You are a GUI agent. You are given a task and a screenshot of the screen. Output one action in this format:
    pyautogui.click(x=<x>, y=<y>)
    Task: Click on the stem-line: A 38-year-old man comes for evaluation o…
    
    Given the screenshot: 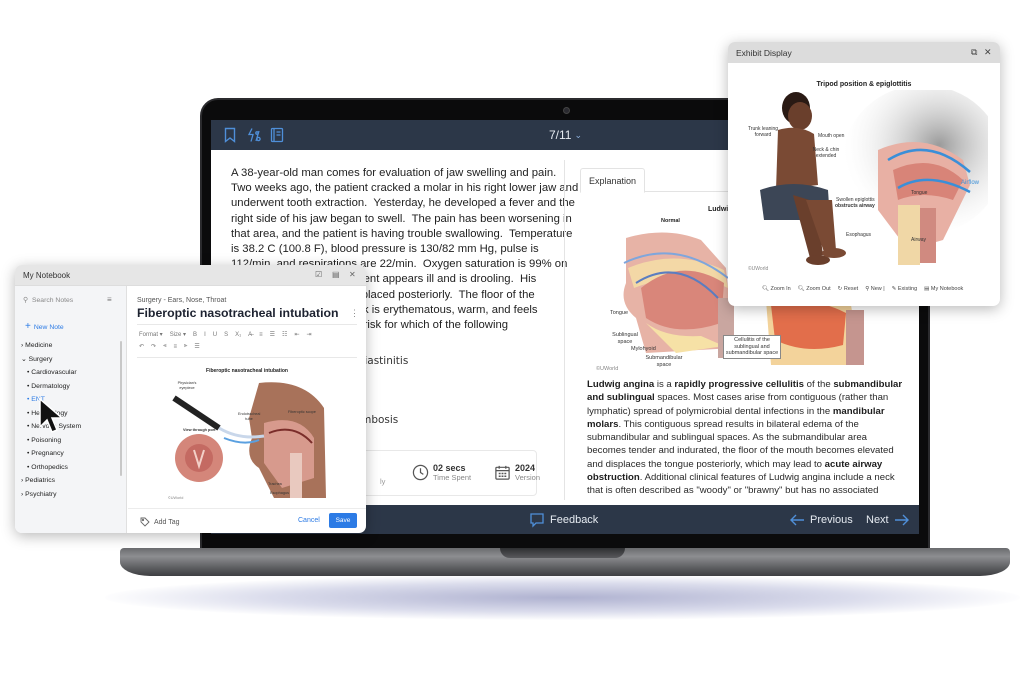 What is the action you would take?
    pyautogui.click(x=394, y=173)
    